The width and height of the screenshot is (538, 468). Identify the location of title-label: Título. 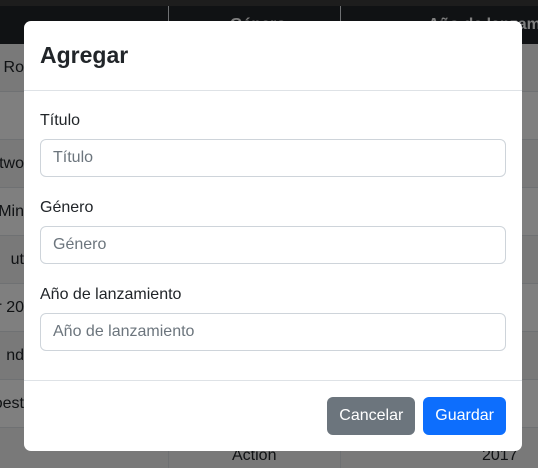
(60, 120).